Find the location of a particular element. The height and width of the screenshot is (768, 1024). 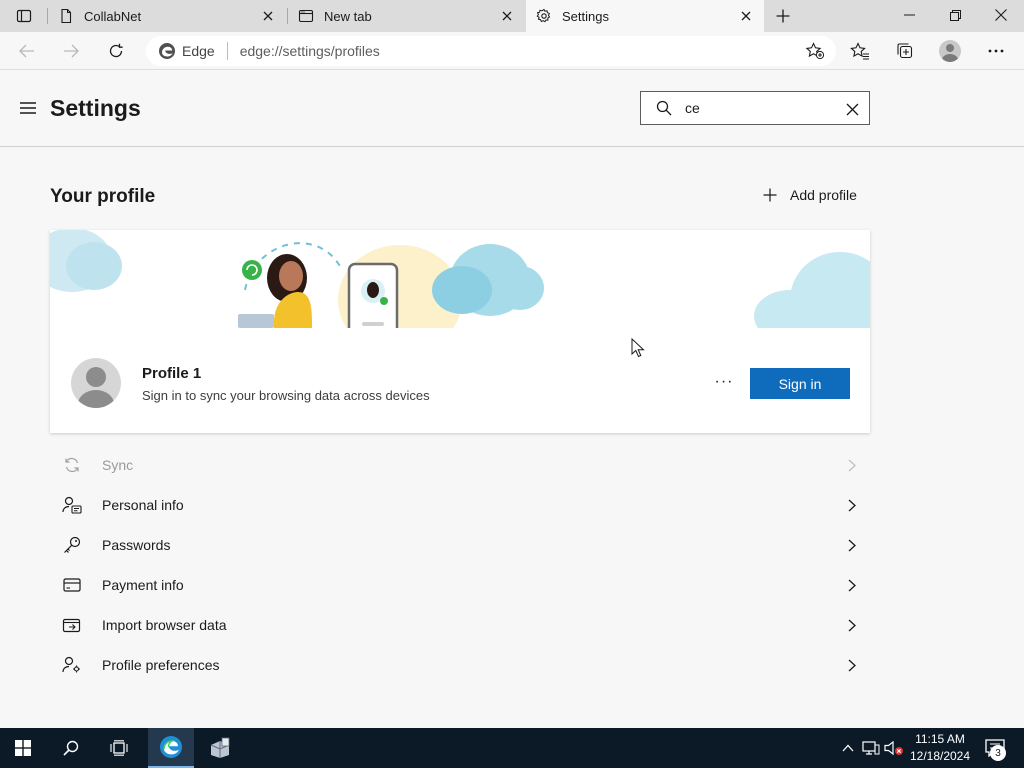

menu-item-label: Personal info is located at coordinates (143, 505).